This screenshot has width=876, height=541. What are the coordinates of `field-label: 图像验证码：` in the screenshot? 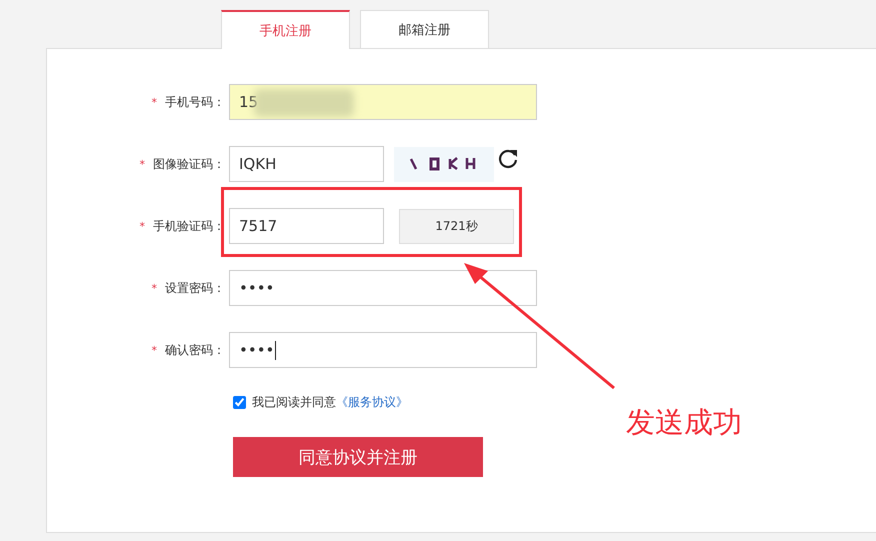 It's located at (189, 164).